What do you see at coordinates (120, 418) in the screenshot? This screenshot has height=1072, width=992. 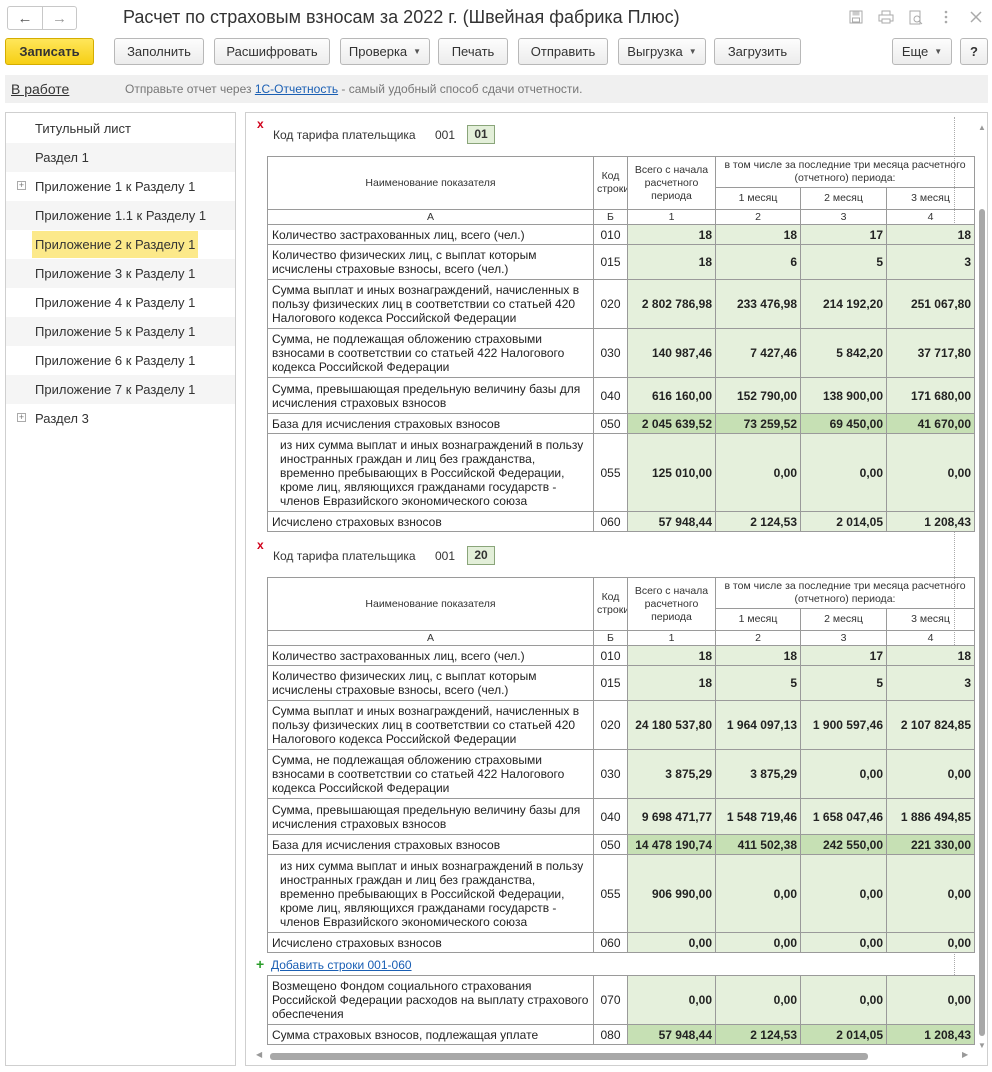 I see `sidebar-item-section-3: + Раздел 3` at bounding box center [120, 418].